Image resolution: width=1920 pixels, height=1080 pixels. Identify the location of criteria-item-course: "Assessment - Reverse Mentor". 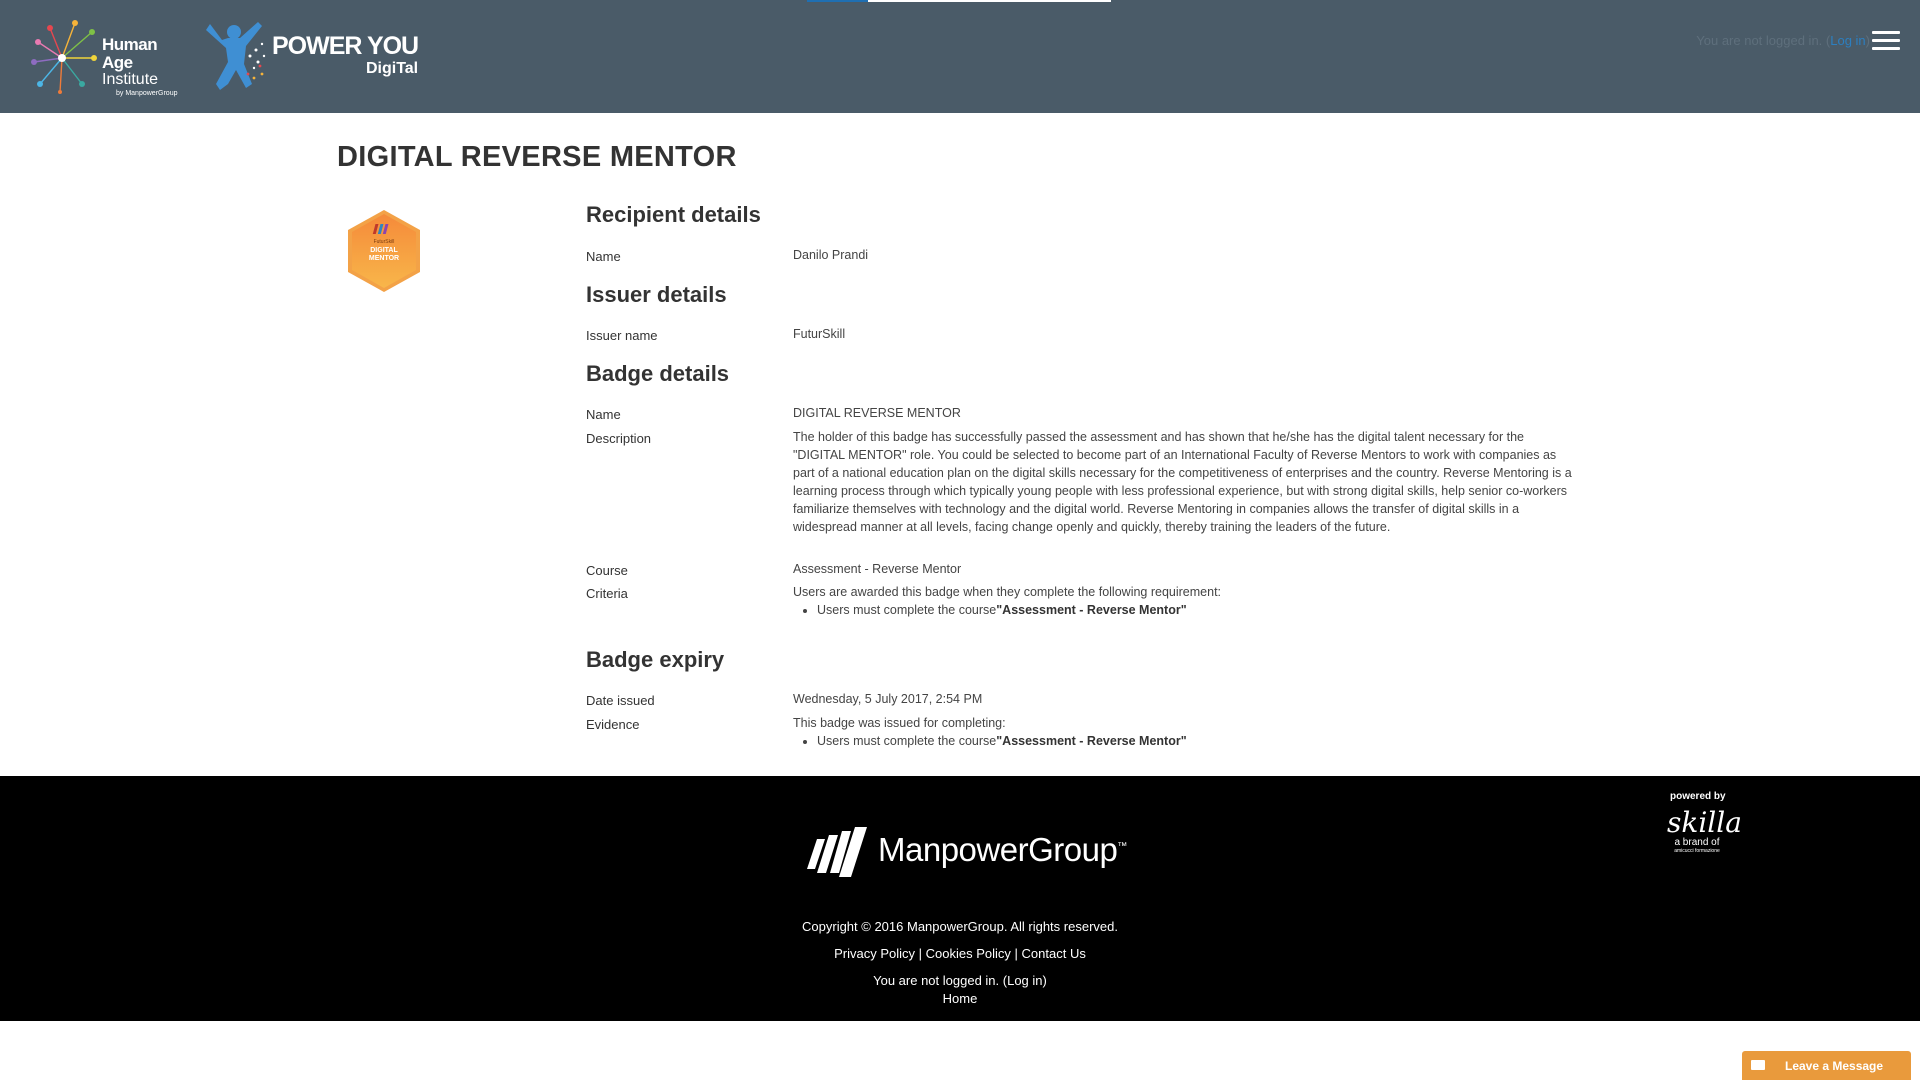
(1091, 610).